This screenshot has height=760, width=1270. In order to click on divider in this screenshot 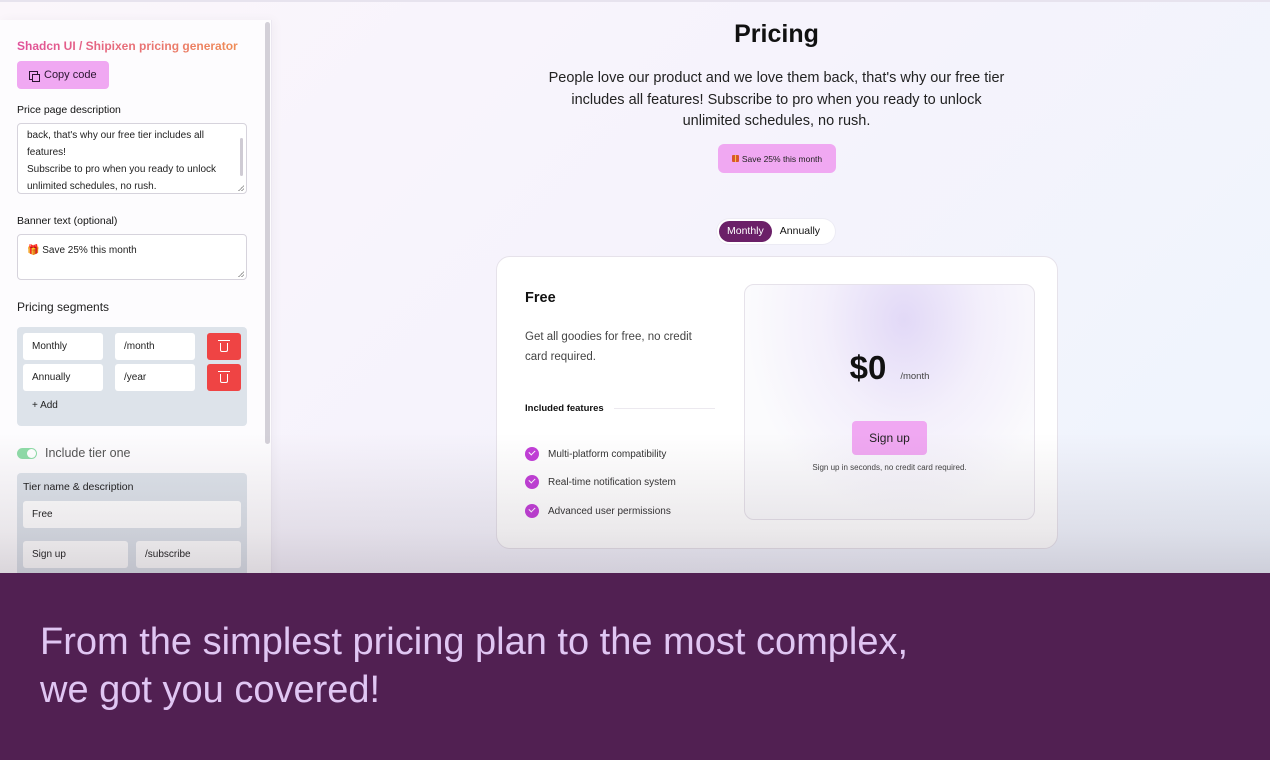, I will do `click(664, 408)`.